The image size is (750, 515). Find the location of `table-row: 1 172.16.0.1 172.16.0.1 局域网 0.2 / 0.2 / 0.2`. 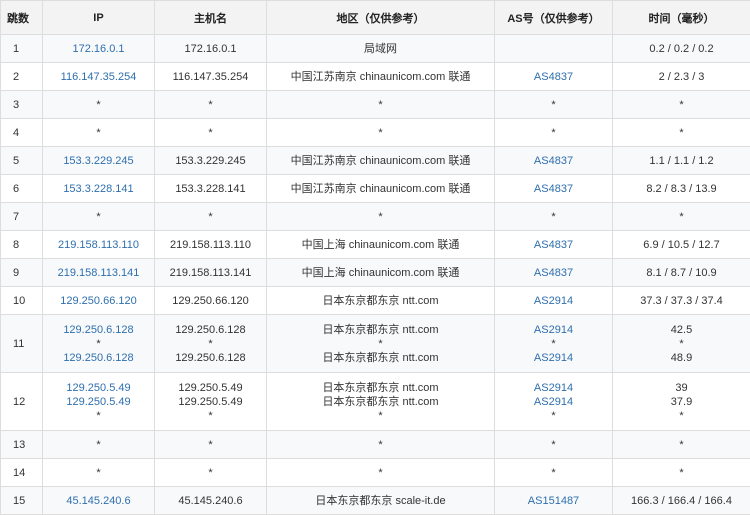

table-row: 1 172.16.0.1 172.16.0.1 局域网 0.2 / 0.2 / 0.2 is located at coordinates (375, 48).